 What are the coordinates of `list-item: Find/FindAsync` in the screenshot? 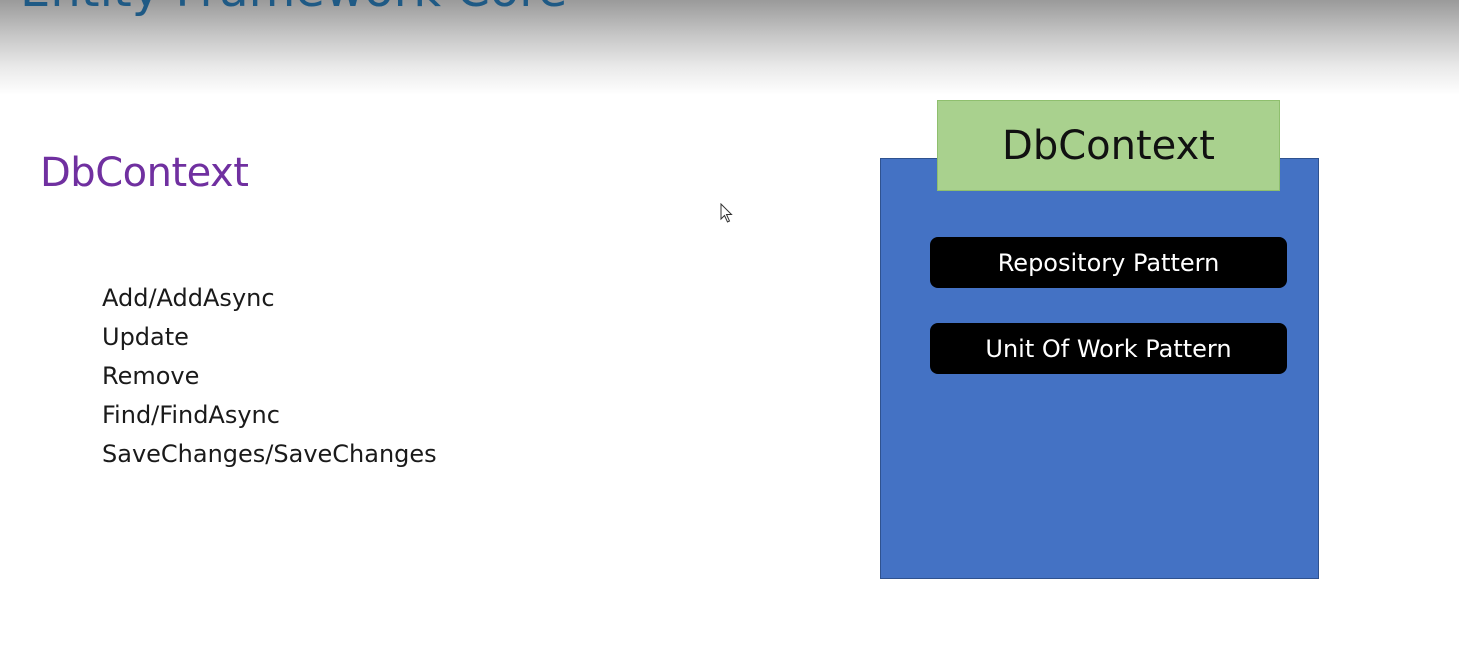 It's located at (191, 415).